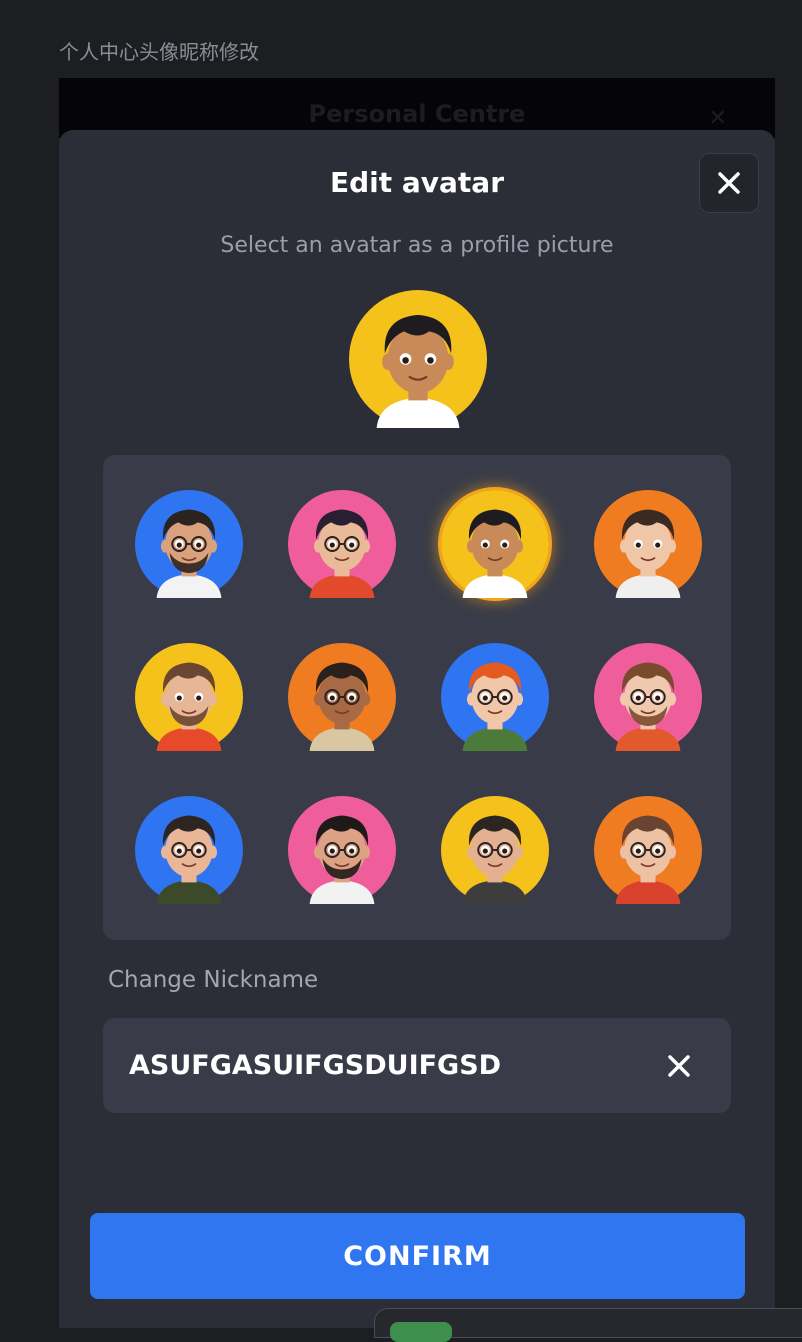  Describe the element at coordinates (159, 52) in the screenshot. I see `page-caption: 个人中心头像昵称修改` at that location.